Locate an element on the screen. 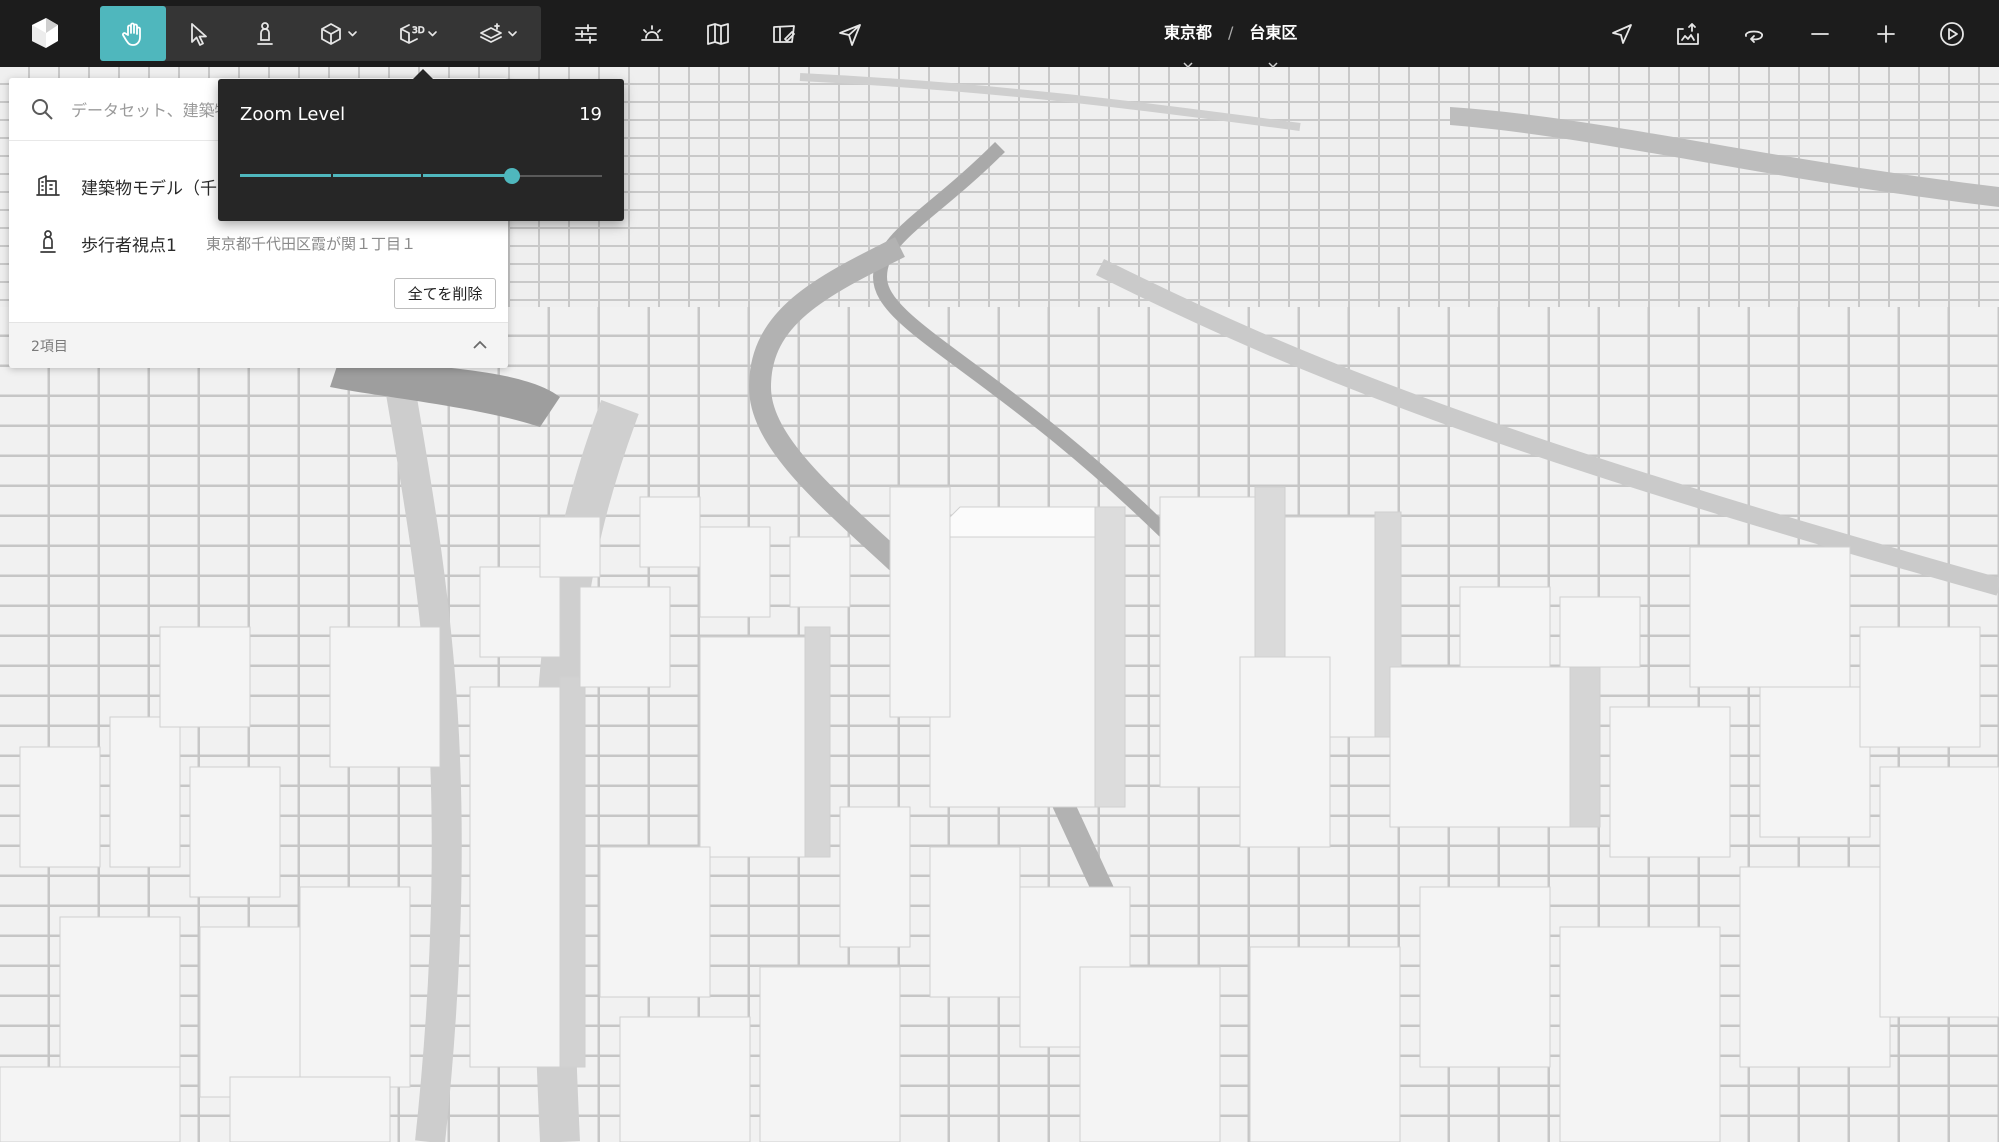 This screenshot has width=1999, height=1142. settings-button is located at coordinates (586, 33).